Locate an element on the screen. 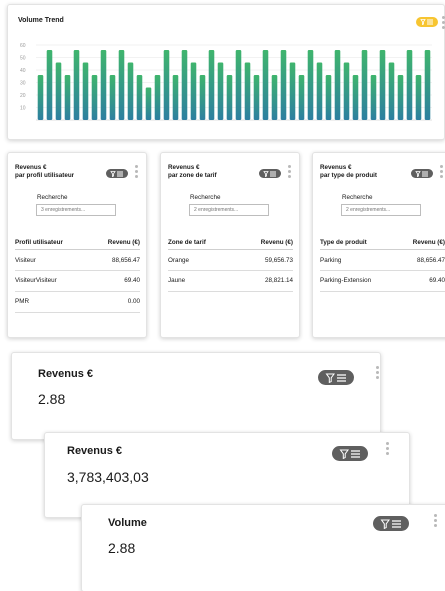  volume-trend-filter-button is located at coordinates (427, 22).